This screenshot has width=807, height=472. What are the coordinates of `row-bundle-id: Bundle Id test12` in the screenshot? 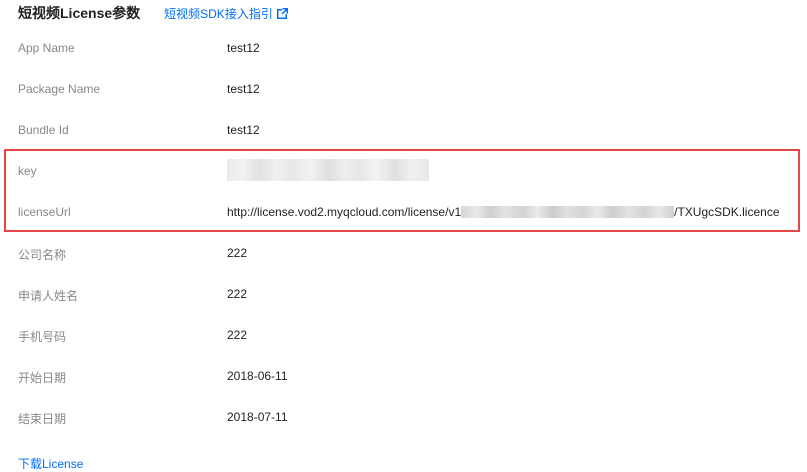 It's located at (403, 130).